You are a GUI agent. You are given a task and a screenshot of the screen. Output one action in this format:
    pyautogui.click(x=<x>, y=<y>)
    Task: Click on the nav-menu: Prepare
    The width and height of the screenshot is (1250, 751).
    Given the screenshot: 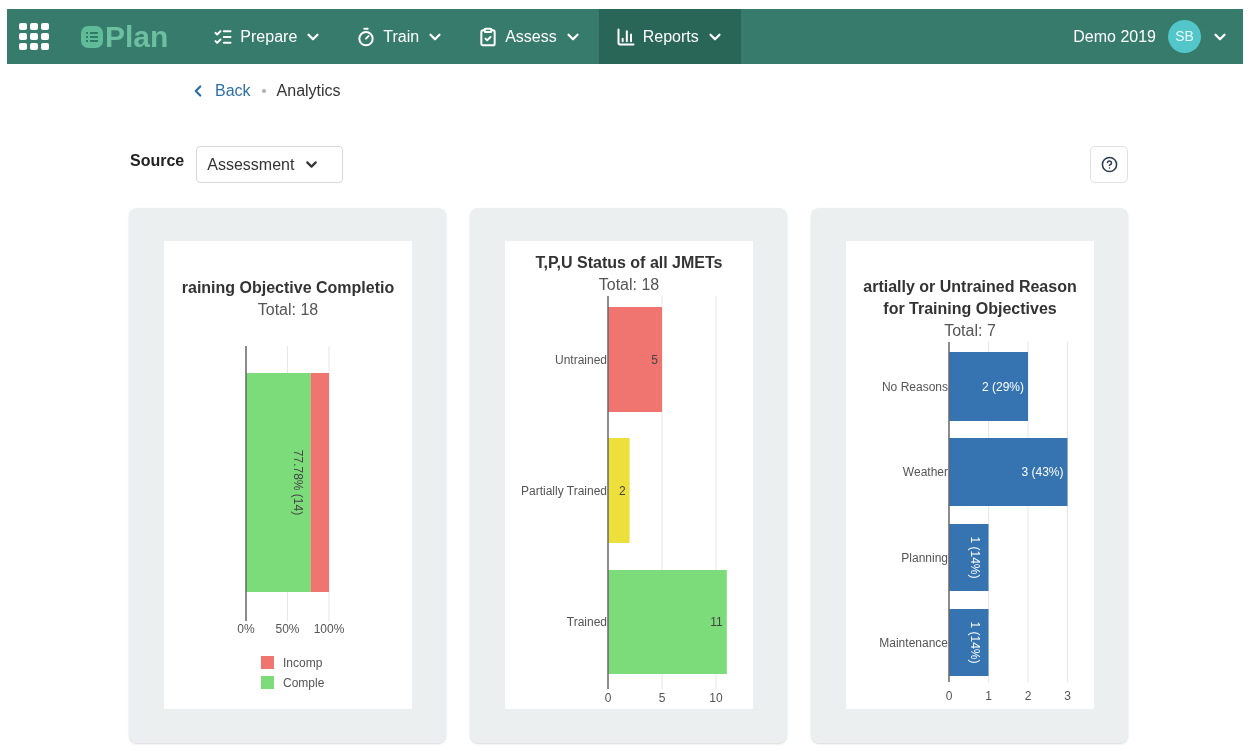 What is the action you would take?
    pyautogui.click(x=268, y=36)
    